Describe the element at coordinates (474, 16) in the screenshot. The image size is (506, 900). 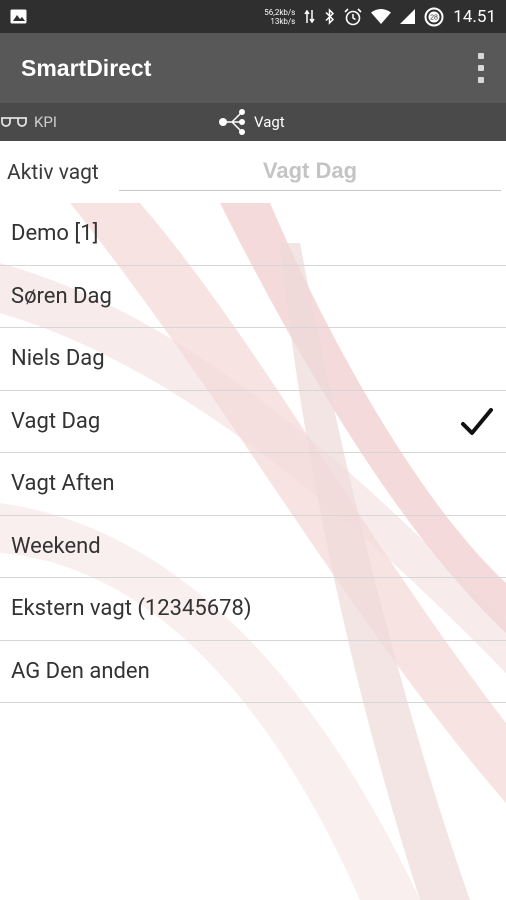
I see `clock: 14.51` at that location.